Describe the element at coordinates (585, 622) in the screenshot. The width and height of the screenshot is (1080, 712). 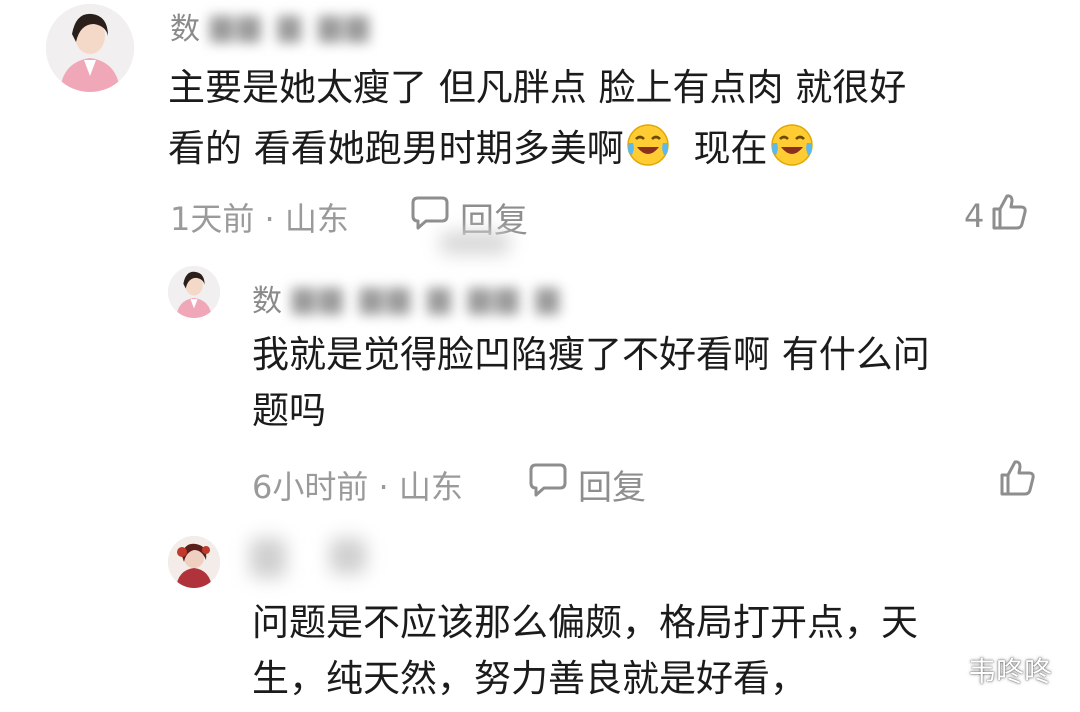
I see `comment-text-line: 问题是不应该那么偏颇，格局打开点，天` at that location.